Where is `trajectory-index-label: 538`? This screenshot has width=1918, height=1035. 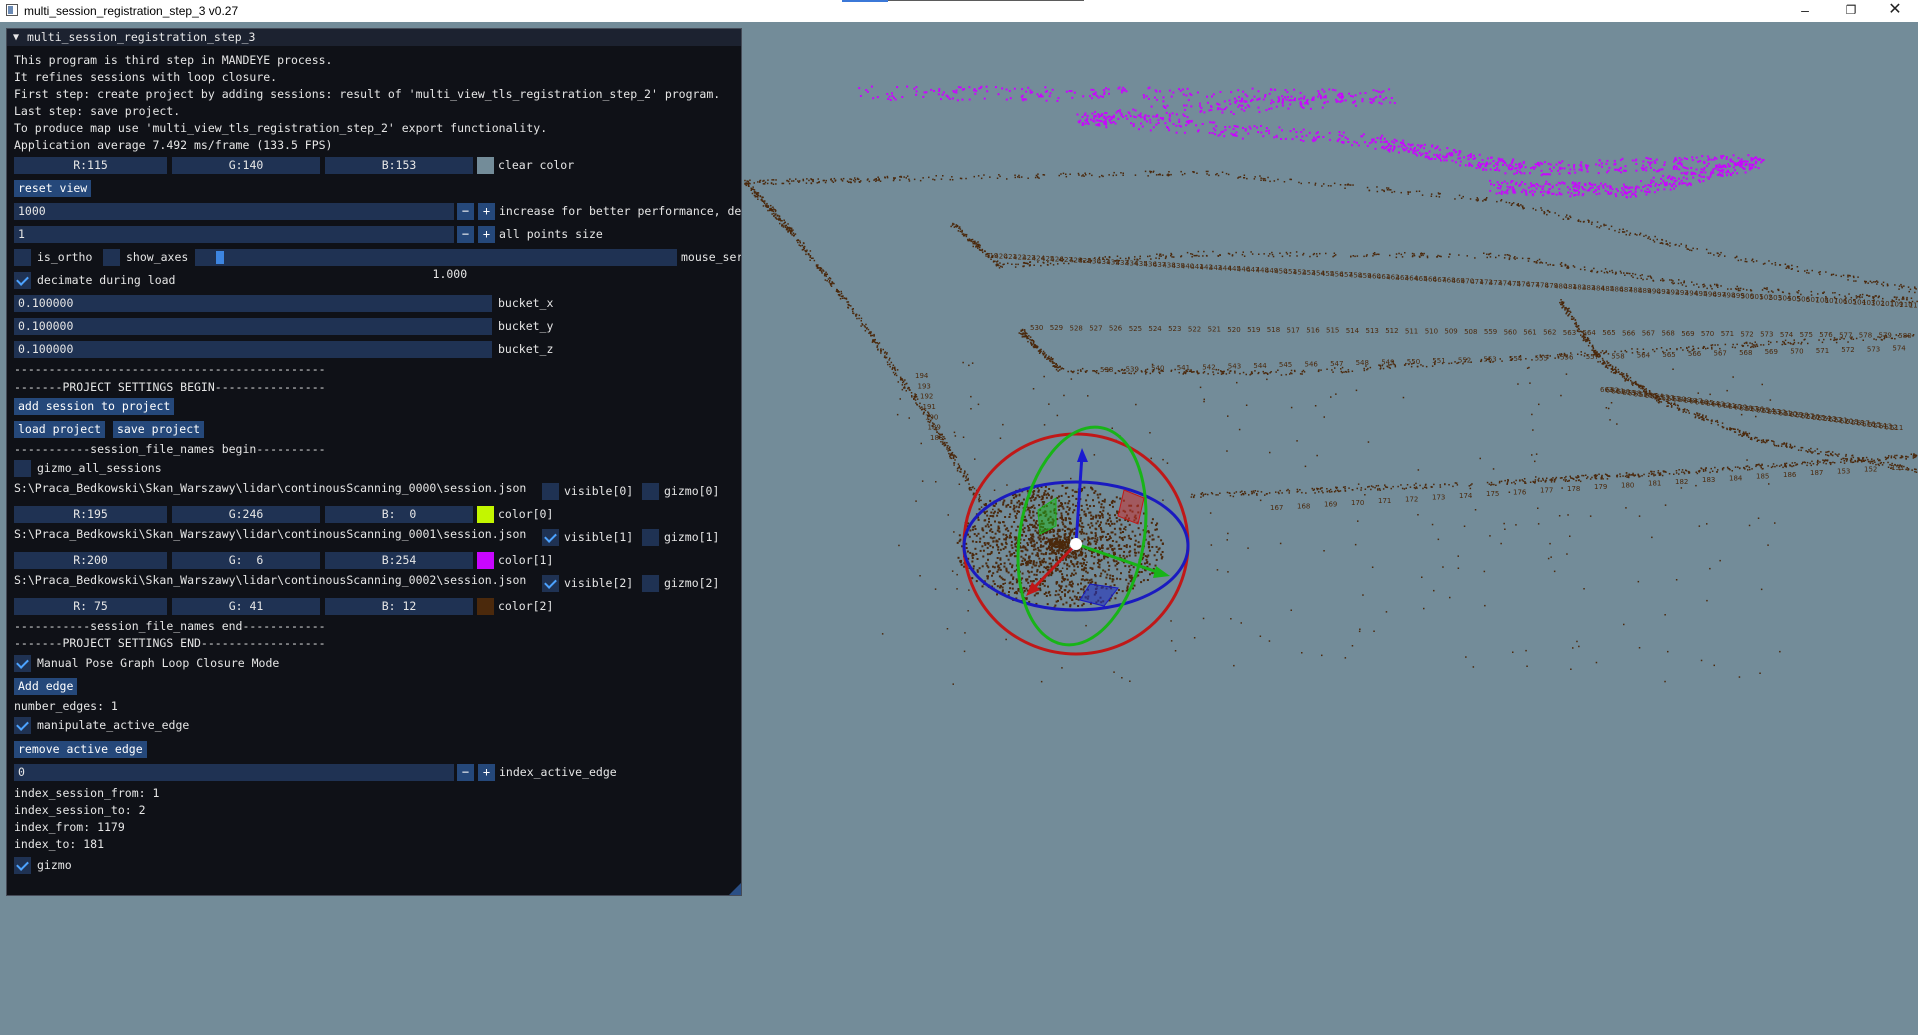
trajectory-index-label: 538 is located at coordinates (1106, 370).